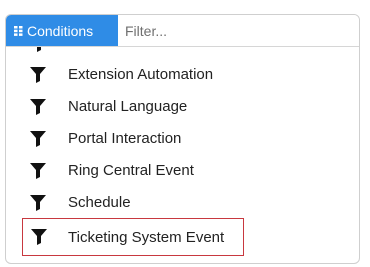 The image size is (370, 267). I want to click on list-item-portal-interaction: Portal Interaction, so click(133, 138).